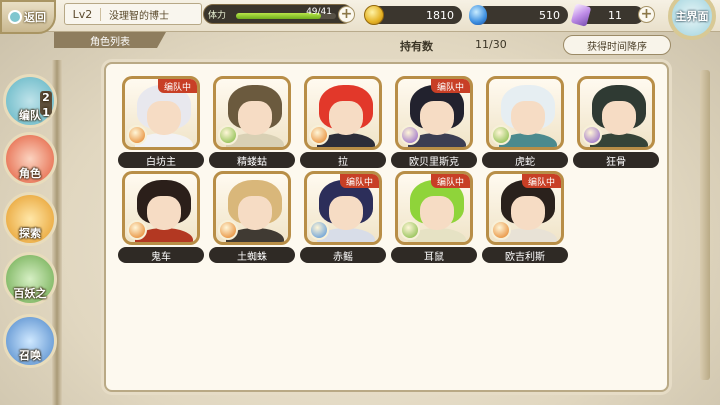 This screenshot has height=405, width=720. Describe the element at coordinates (549, 15) in the screenshot. I see `gem-value: 510` at that location.